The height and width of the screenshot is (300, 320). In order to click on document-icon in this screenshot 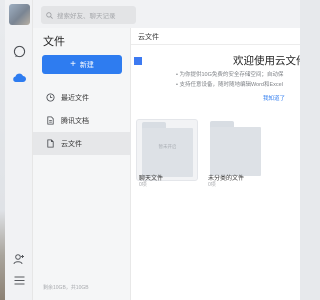, I will do `click(50, 121)`.